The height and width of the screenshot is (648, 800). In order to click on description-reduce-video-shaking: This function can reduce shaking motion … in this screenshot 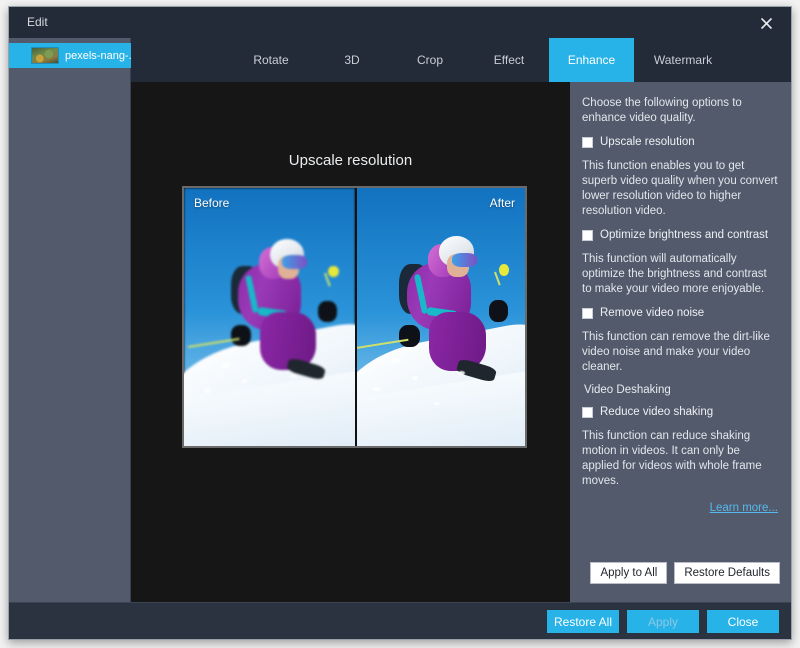, I will do `click(672, 458)`.